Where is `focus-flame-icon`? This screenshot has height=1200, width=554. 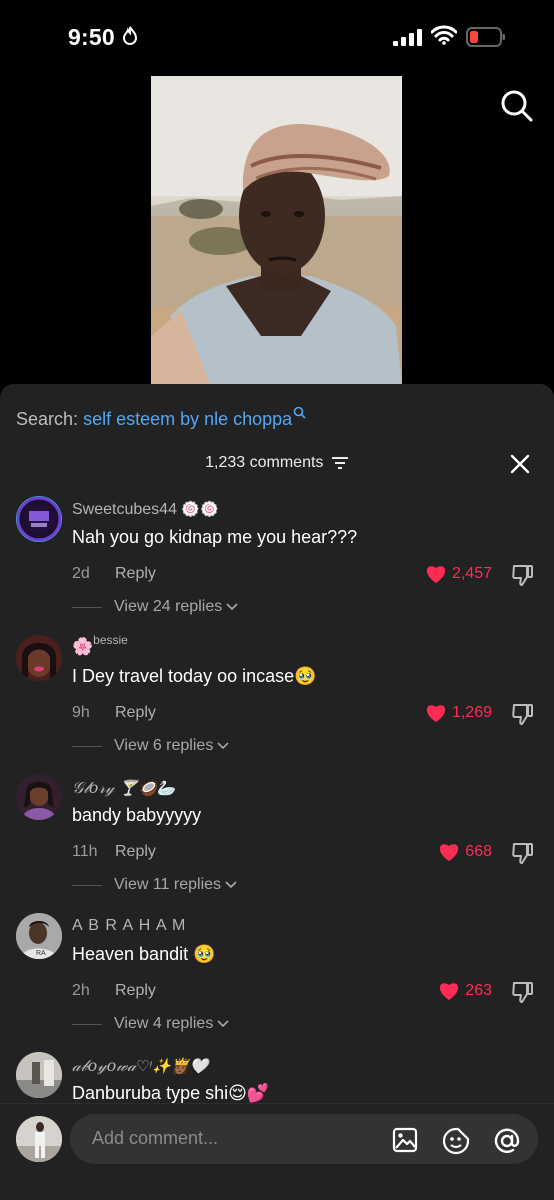 focus-flame-icon is located at coordinates (130, 35).